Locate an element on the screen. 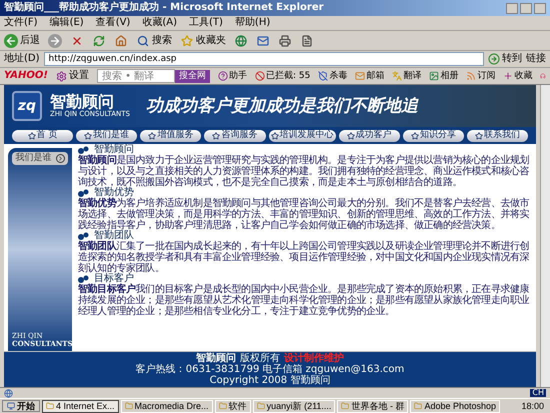 The width and height of the screenshot is (550, 413). toolbar-button: 搜索 is located at coordinates (154, 41).